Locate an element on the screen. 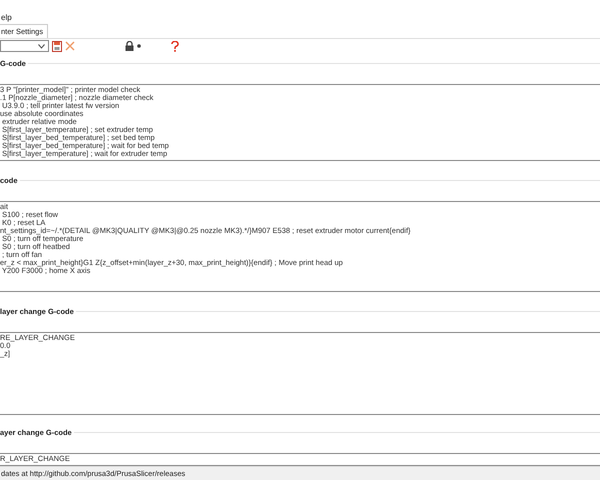 The image size is (600, 480). save-icon is located at coordinates (57, 46).